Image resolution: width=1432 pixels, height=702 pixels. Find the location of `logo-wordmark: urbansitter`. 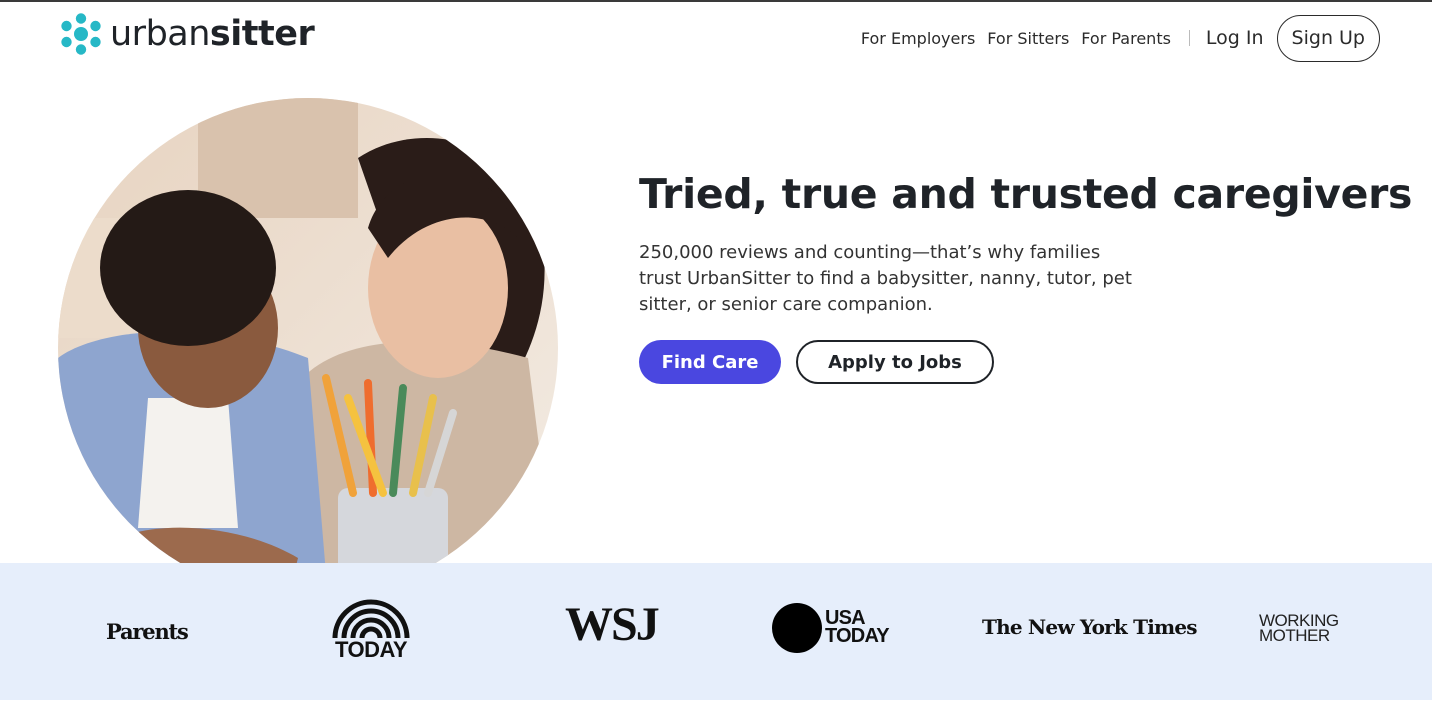

logo-wordmark: urbansitter is located at coordinates (212, 33).